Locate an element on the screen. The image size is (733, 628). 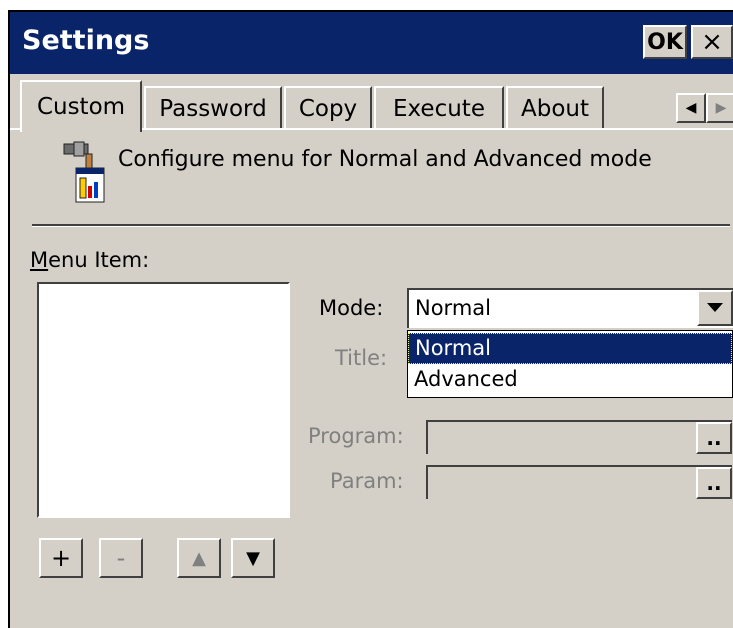
tab-custom-label: Custom is located at coordinates (81, 107).